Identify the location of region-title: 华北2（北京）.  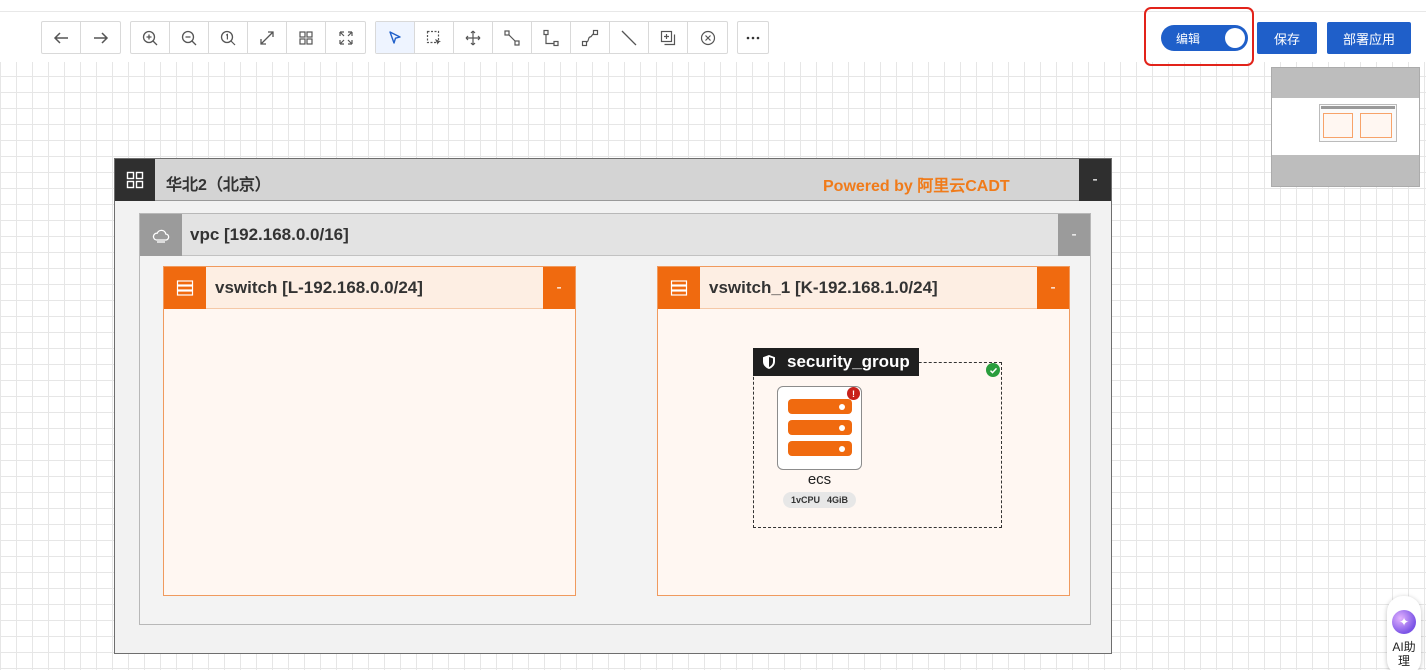
(218, 185).